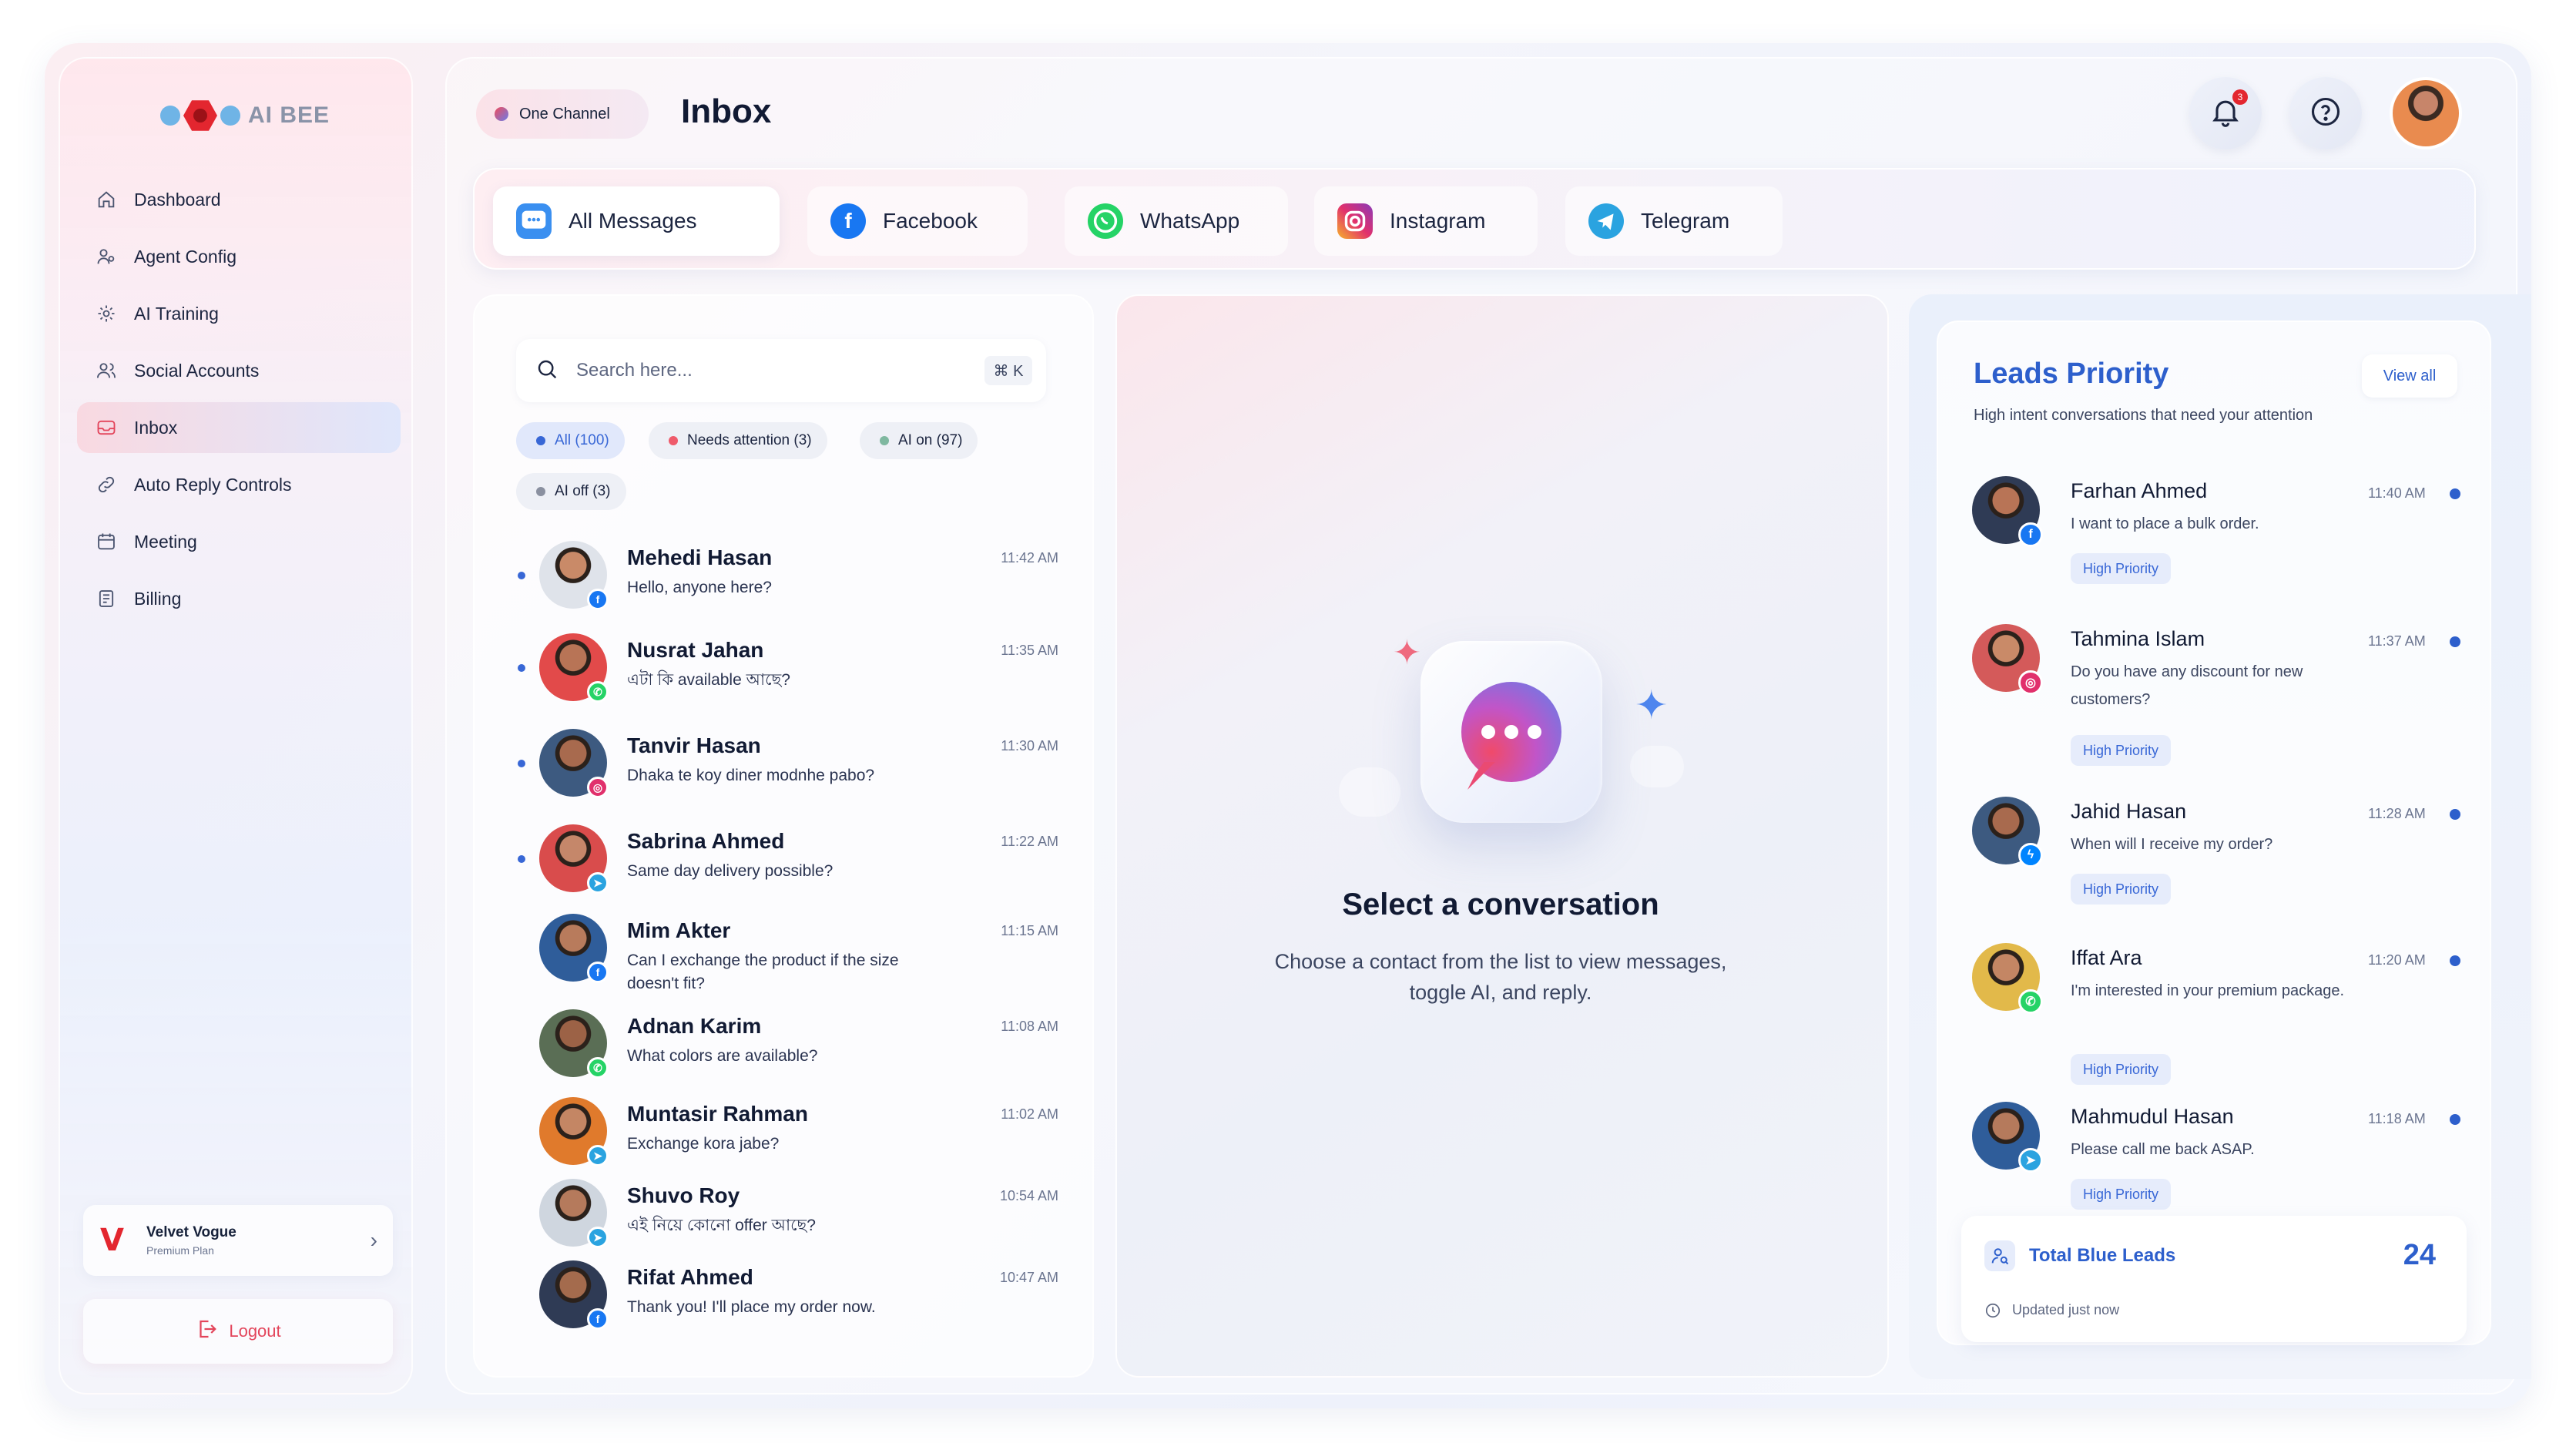 The height and width of the screenshot is (1450, 2576). I want to click on workspace-info: Velvet Vogue Premium Plan, so click(191, 1240).